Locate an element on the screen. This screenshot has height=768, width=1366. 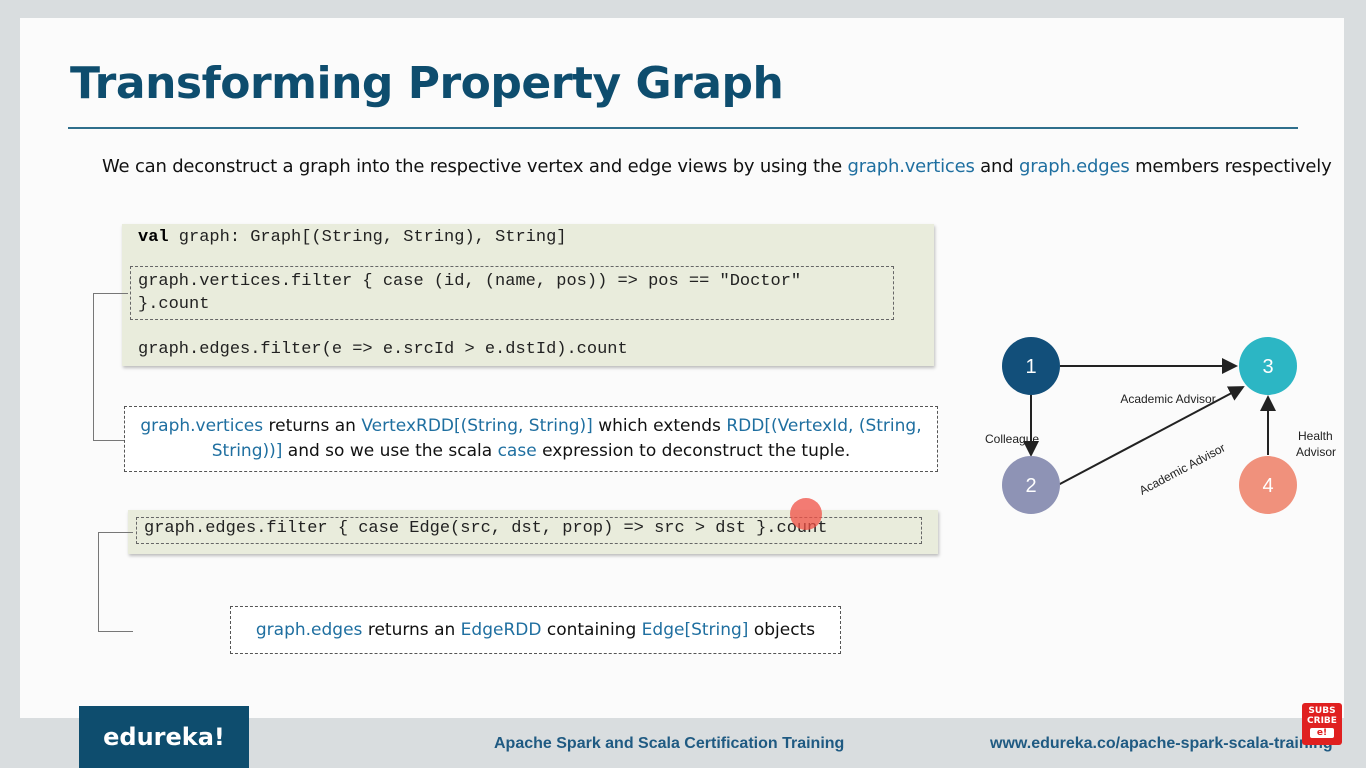
edge-label-2-3: Academic Advisor is located at coordinates (1182, 469).